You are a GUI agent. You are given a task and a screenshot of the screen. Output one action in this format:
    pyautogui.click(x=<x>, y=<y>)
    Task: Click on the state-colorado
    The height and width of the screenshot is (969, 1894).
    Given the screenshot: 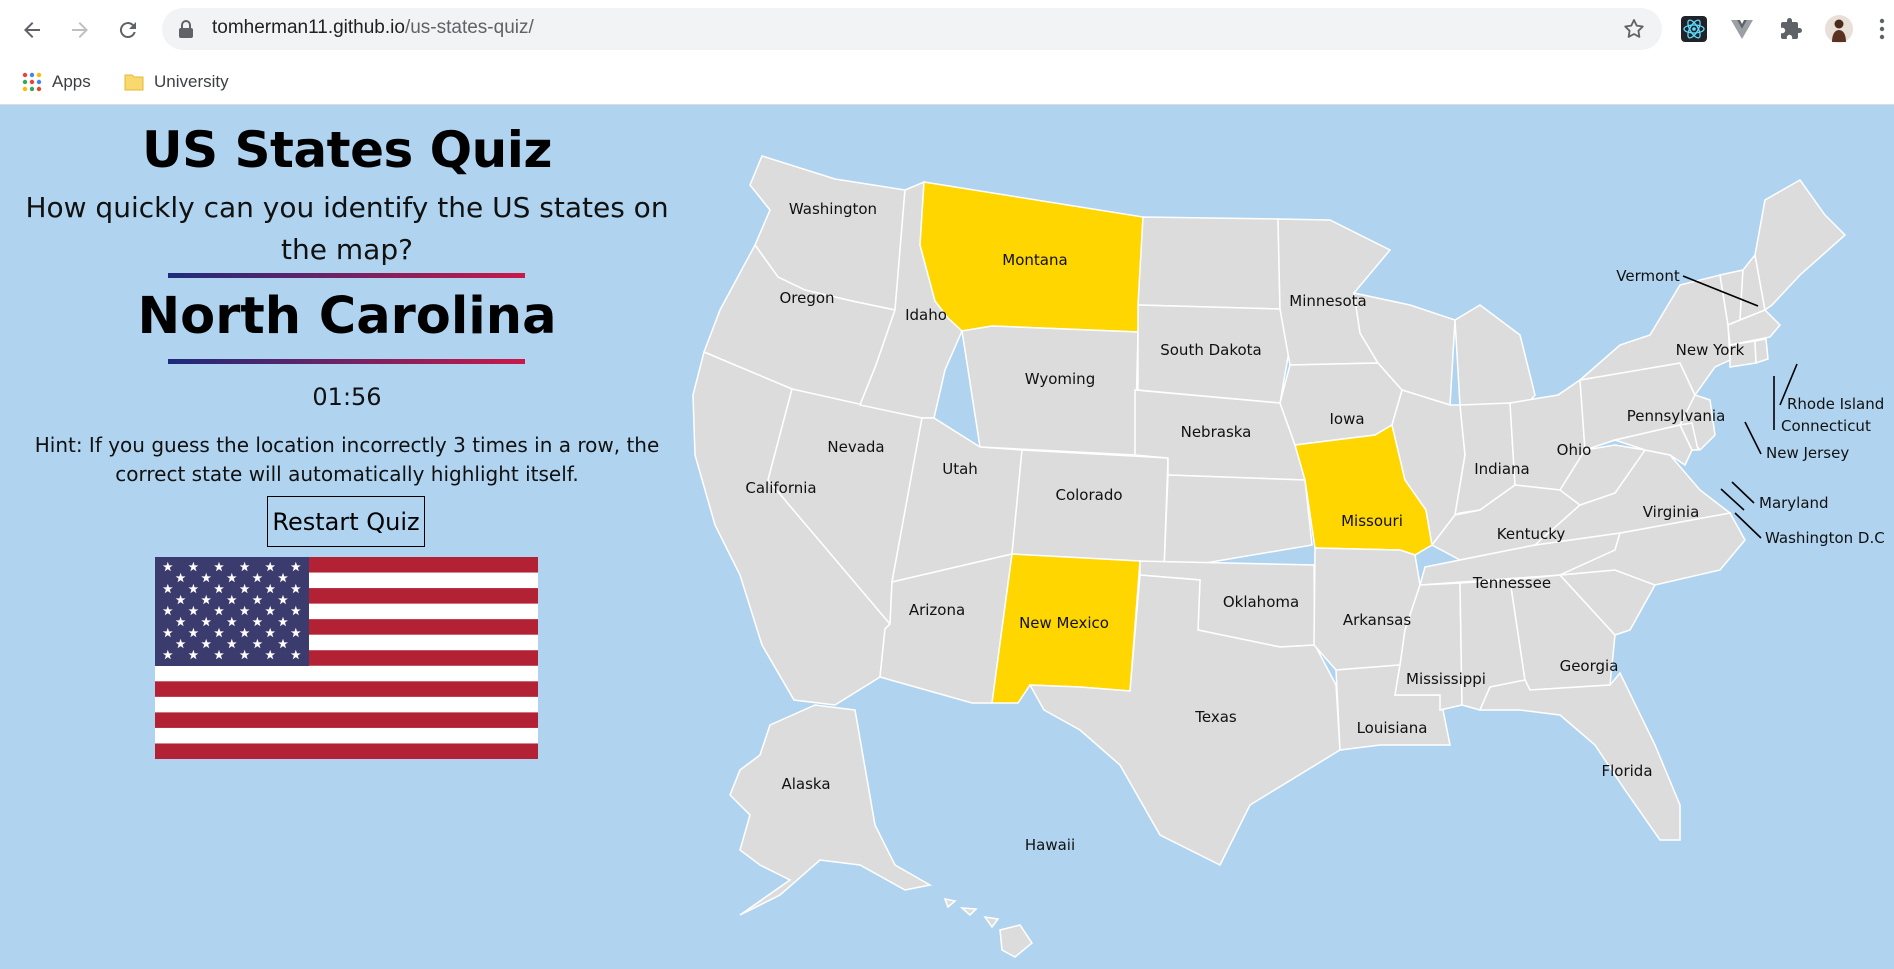 What is the action you would take?
    pyautogui.click(x=1090, y=510)
    